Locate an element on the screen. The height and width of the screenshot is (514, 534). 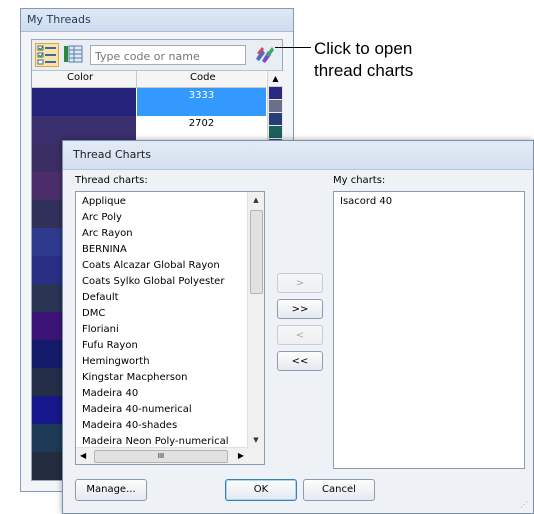
scrollbar-corner is located at coordinates (256, 456).